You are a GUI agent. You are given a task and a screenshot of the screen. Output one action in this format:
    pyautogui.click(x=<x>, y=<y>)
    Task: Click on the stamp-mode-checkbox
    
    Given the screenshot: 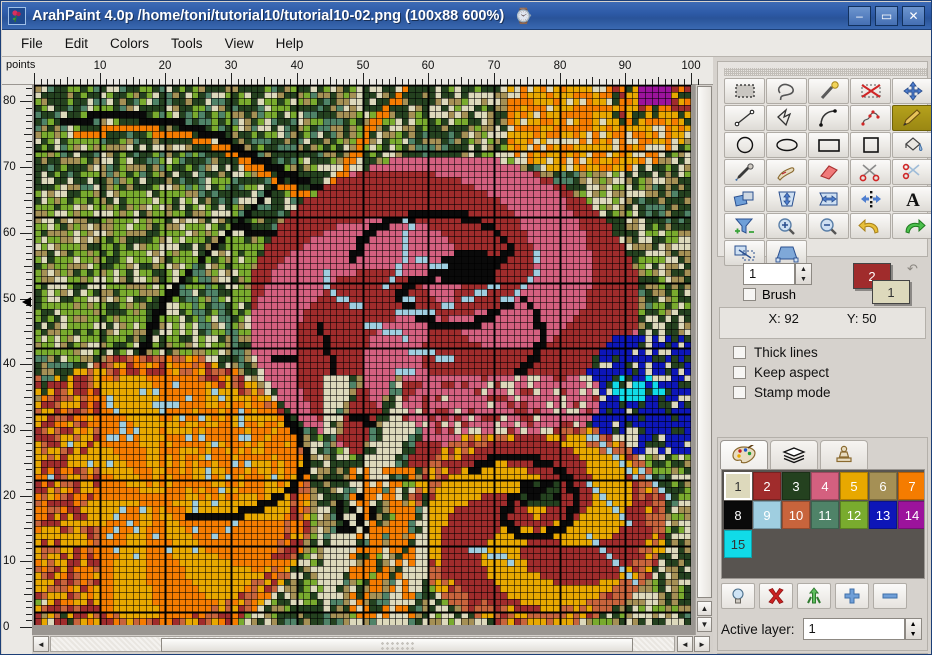 What is the action you would take?
    pyautogui.click(x=739, y=392)
    